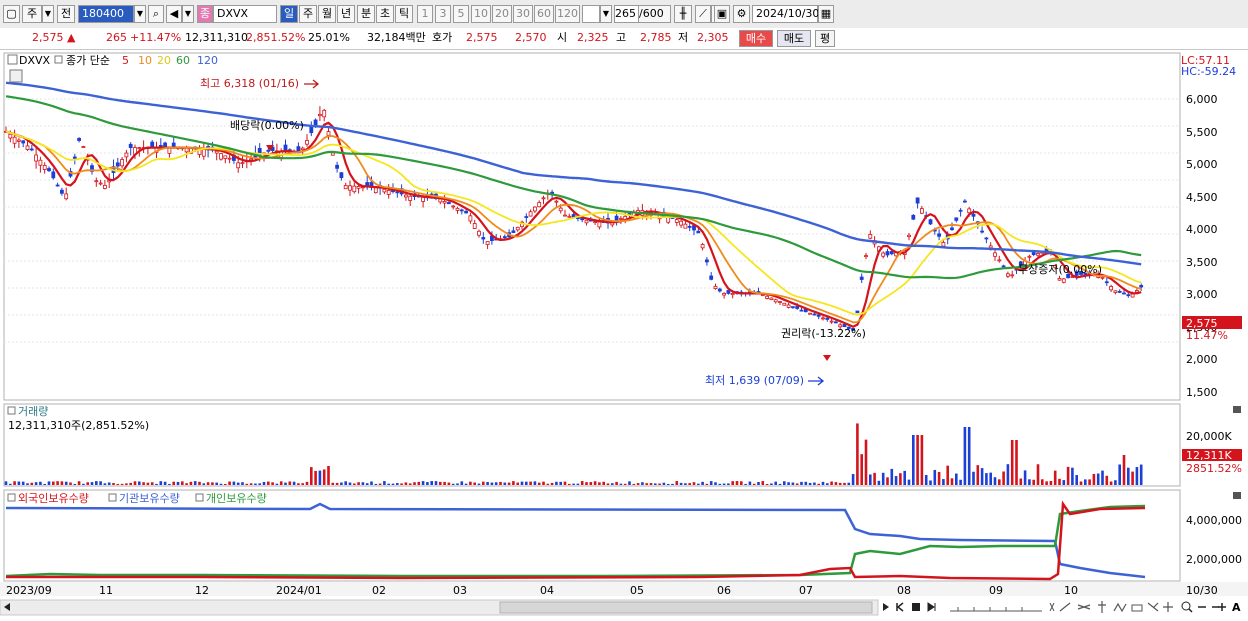 This screenshot has height=621, width=1248. What do you see at coordinates (366, 14) in the screenshot?
I see `tab-minute: 분` at bounding box center [366, 14].